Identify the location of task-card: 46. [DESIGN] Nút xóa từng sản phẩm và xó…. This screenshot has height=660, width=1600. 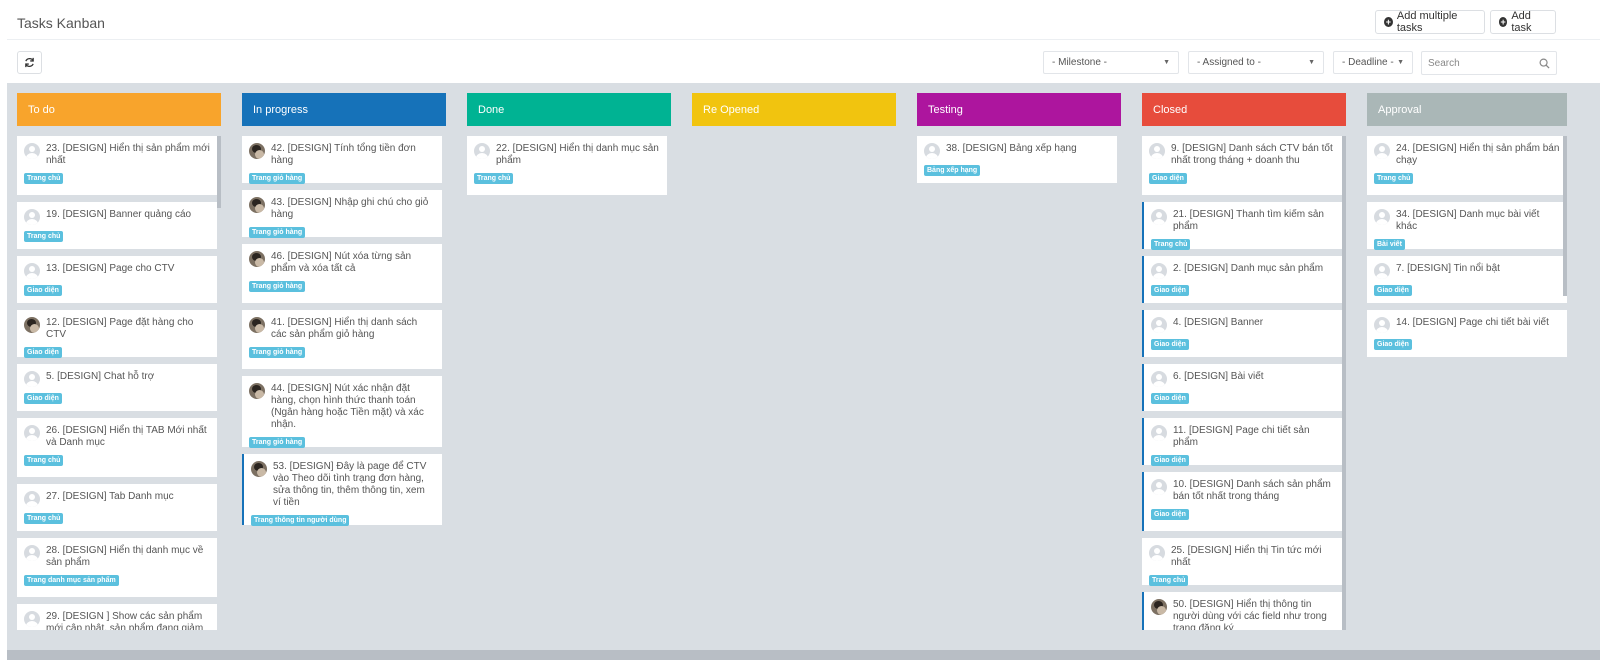
(342, 273).